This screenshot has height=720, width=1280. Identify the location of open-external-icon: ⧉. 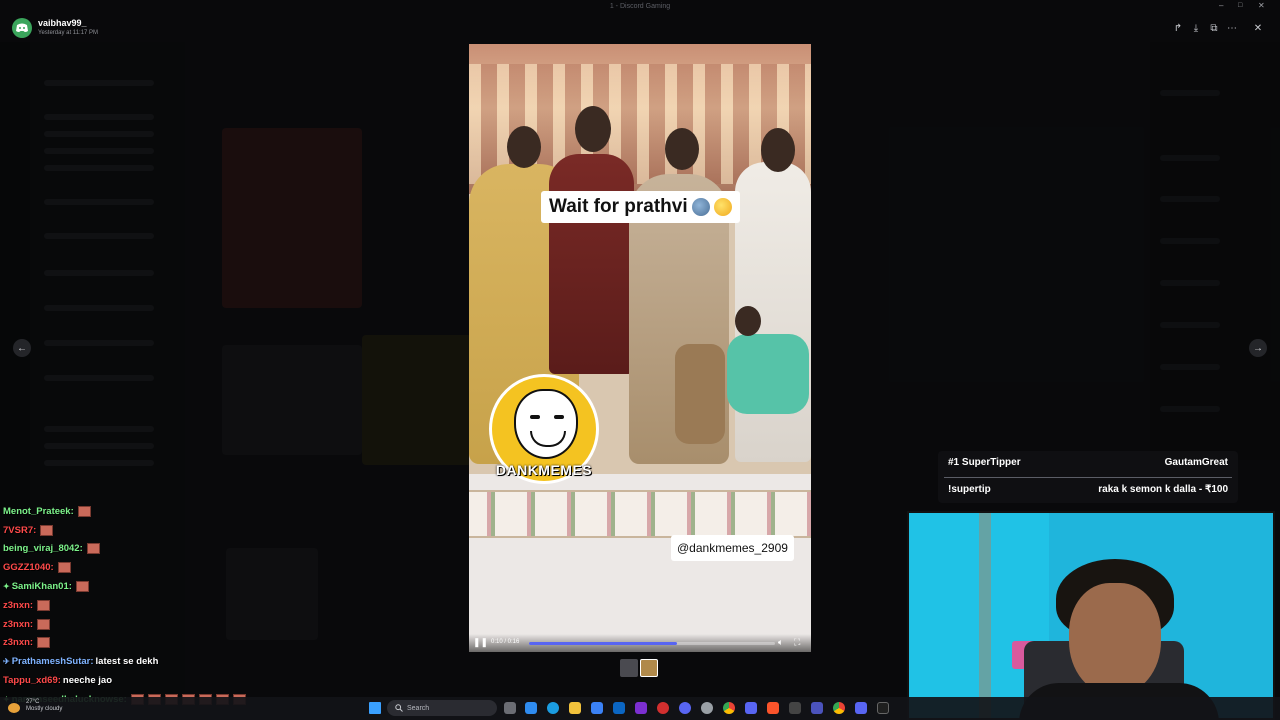
(1214, 28).